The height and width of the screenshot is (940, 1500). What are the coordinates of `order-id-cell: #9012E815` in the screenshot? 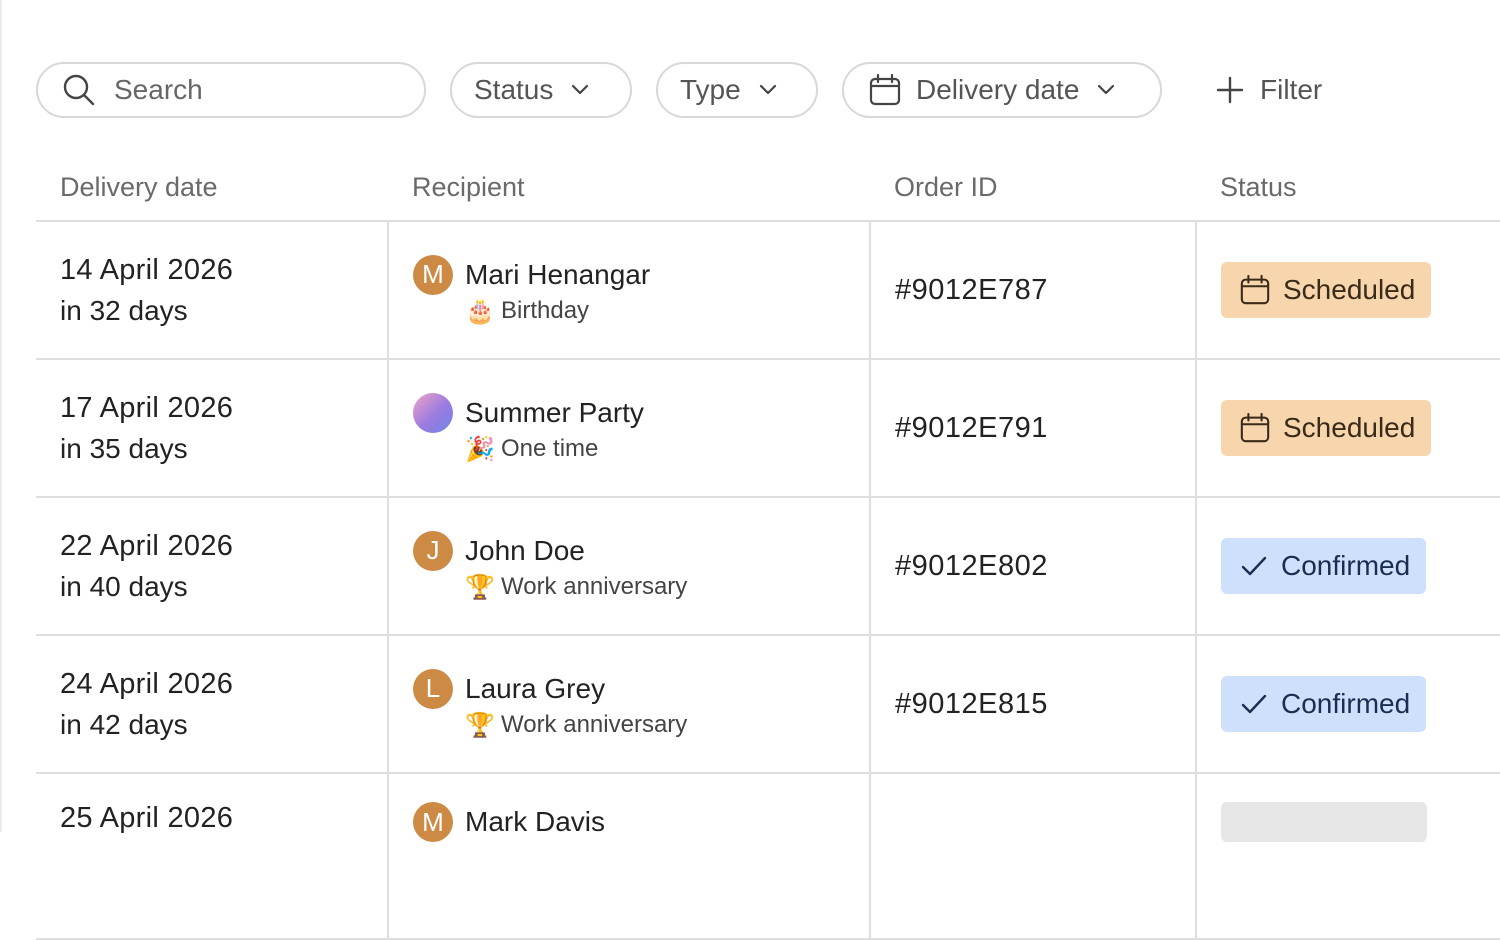 It's located at (1032, 704).